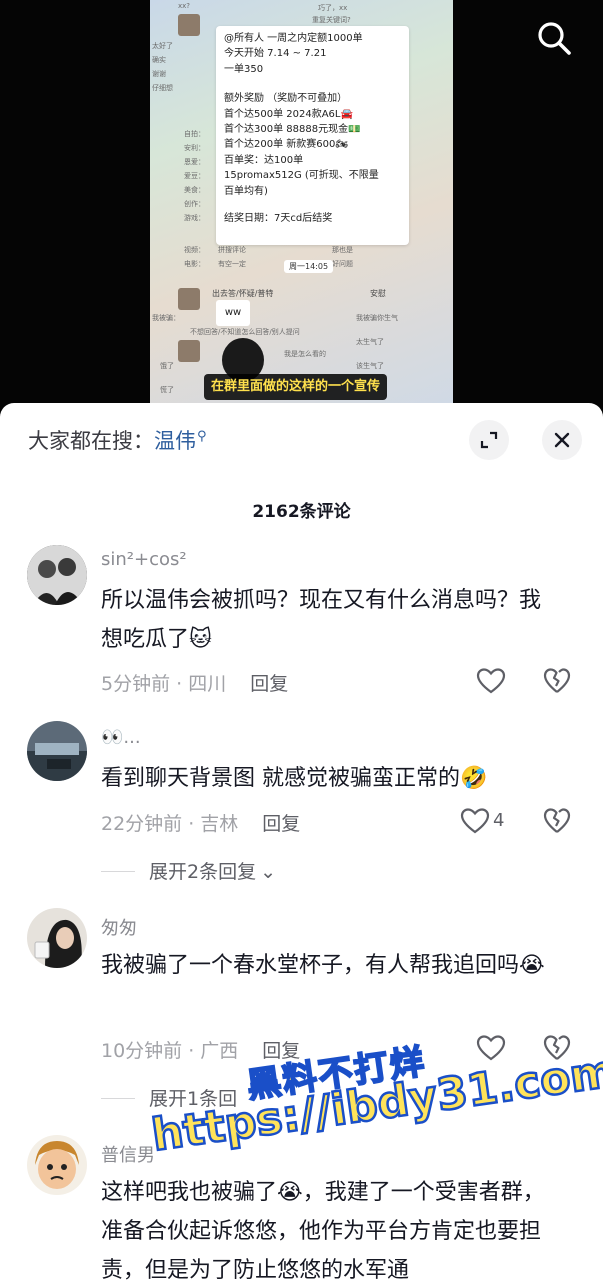 This screenshot has height=1280, width=603. Describe the element at coordinates (280, 778) in the screenshot. I see `comment-body: 看到聊天背景图 就感觉被骗蛮正常的` at that location.